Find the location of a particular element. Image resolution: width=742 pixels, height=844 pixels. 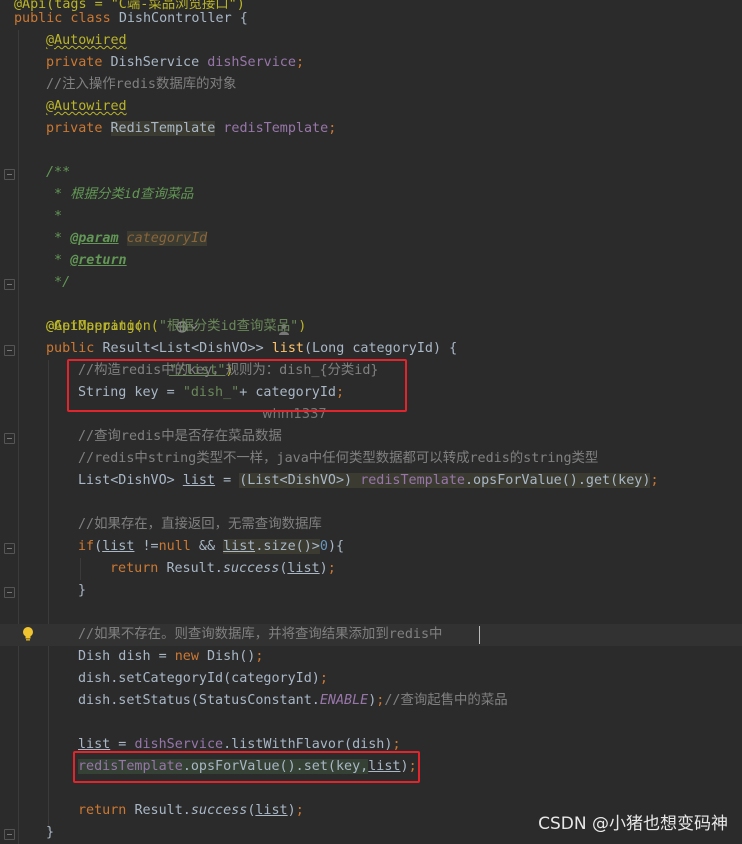

keyword-token: new is located at coordinates (190, 656).